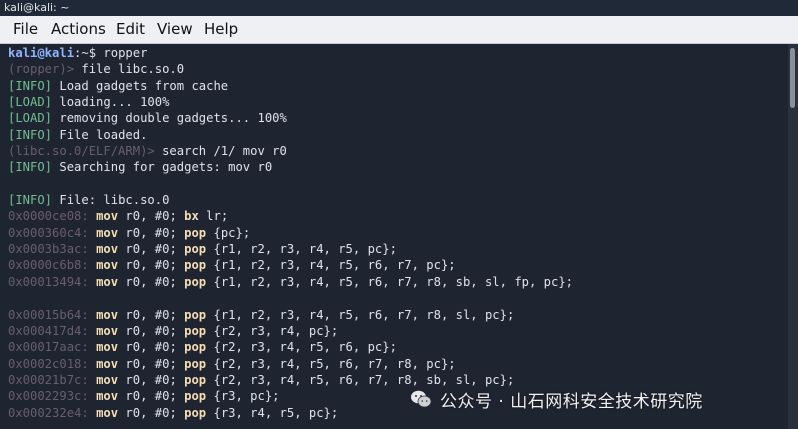  I want to click on terminal-text-segment: 0x0003b3ac:, so click(52, 249).